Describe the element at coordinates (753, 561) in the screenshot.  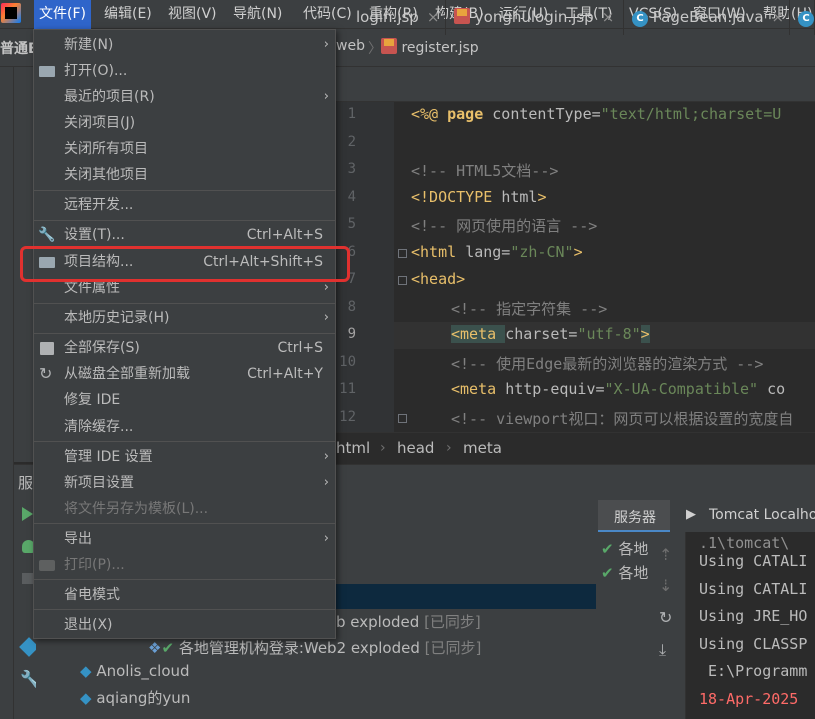
I see `console-line: Using CATALI` at that location.